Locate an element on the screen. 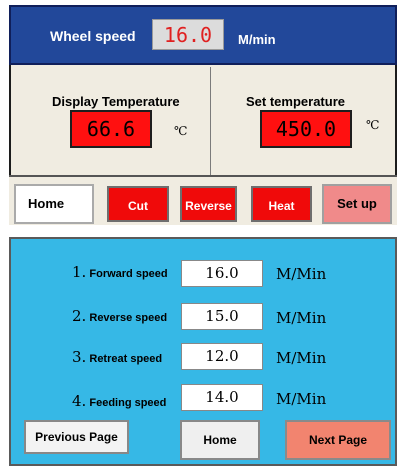  wheel-speed-unit: M/min is located at coordinates (257, 39).